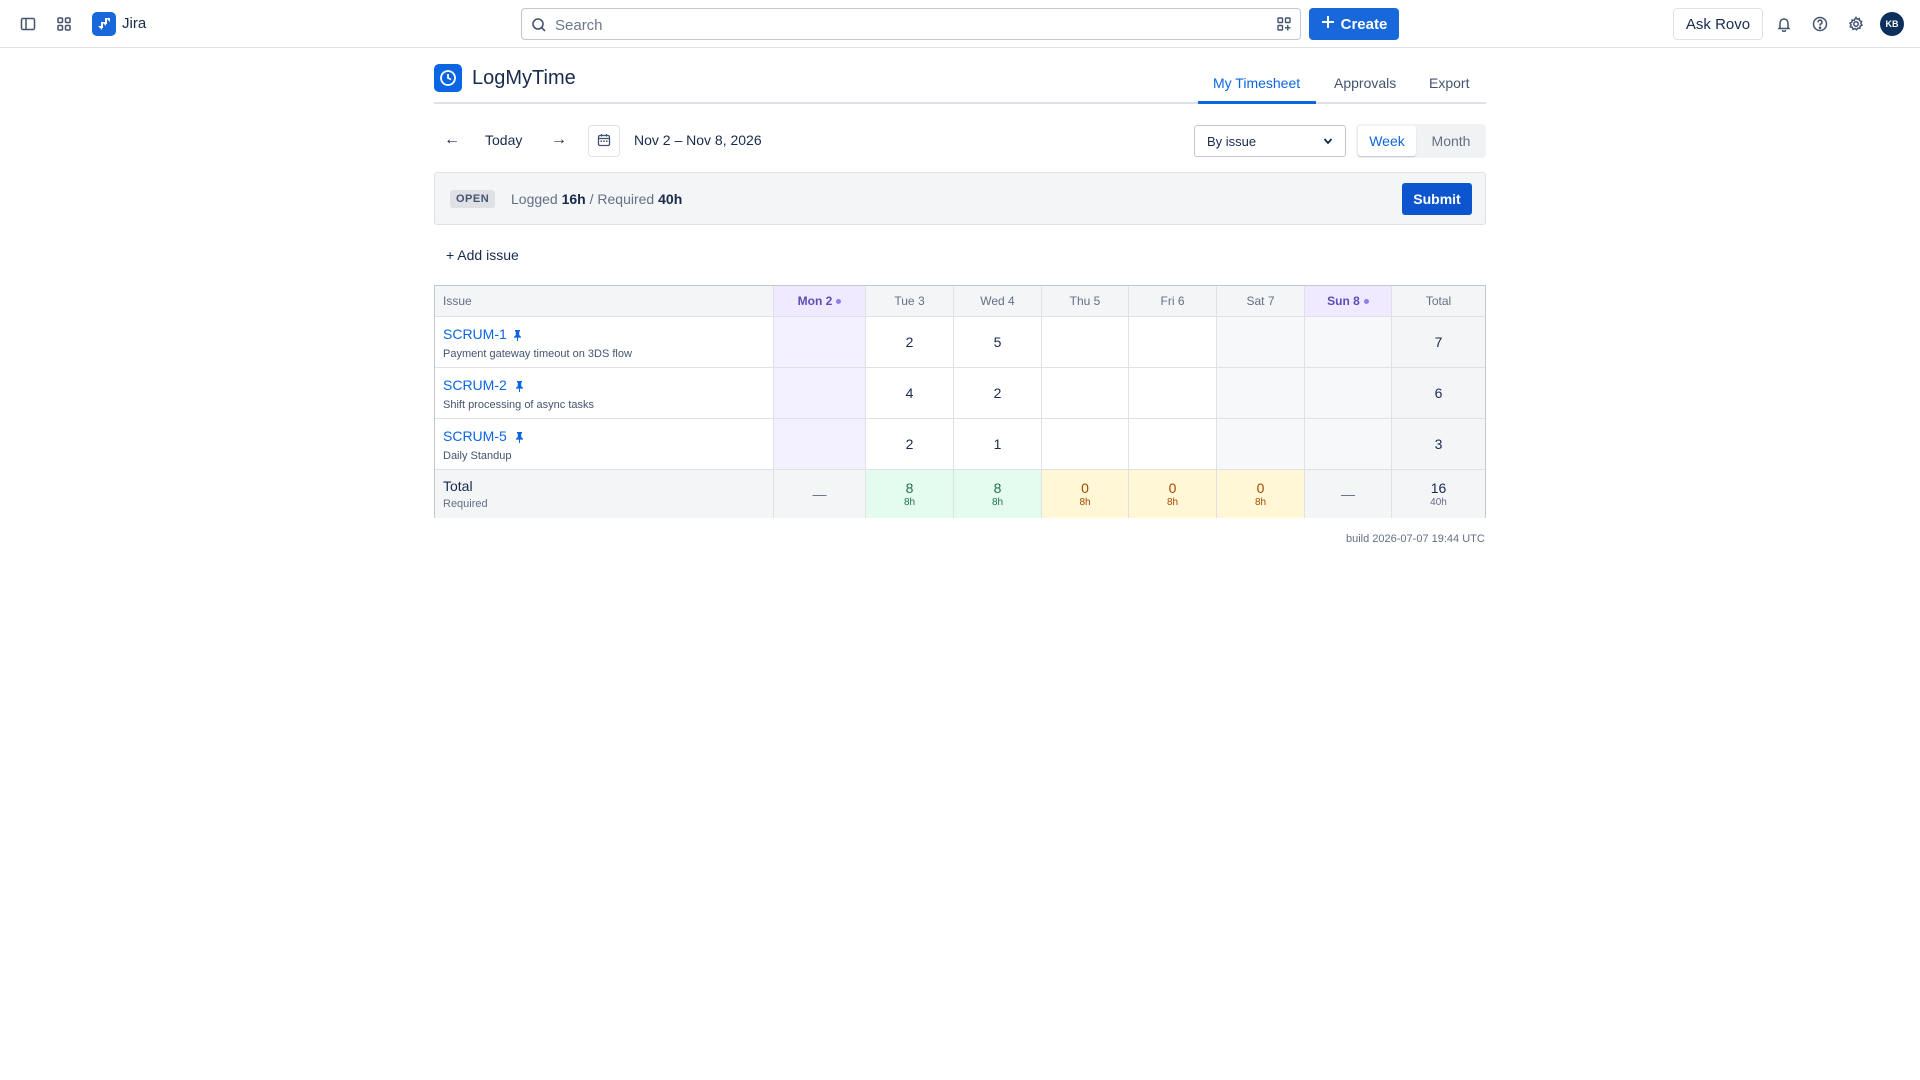 This screenshot has width=1920, height=1080. I want to click on product-name: Jira, so click(134, 23).